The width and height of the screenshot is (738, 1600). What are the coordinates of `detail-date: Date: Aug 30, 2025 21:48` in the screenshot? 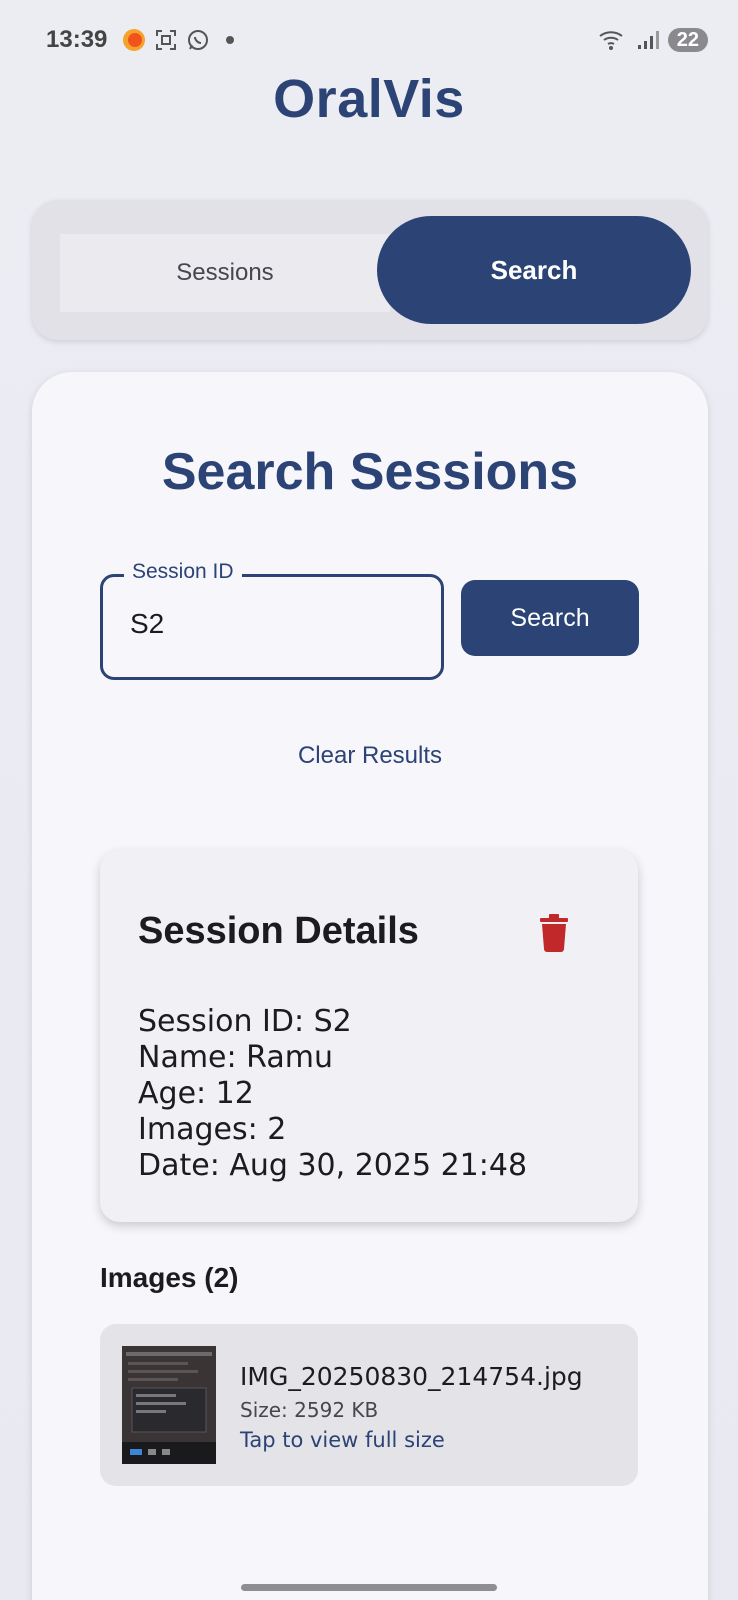 It's located at (333, 1165).